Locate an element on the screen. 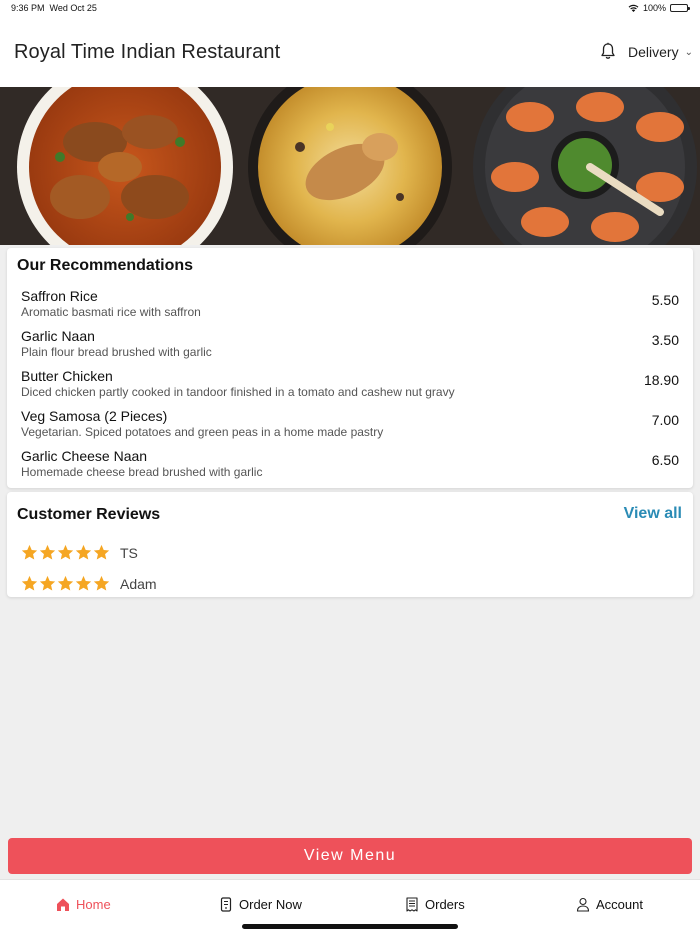 The width and height of the screenshot is (700, 934). status-bar: 9:36 PM Wed Oct 25 100% is located at coordinates (350, 8).